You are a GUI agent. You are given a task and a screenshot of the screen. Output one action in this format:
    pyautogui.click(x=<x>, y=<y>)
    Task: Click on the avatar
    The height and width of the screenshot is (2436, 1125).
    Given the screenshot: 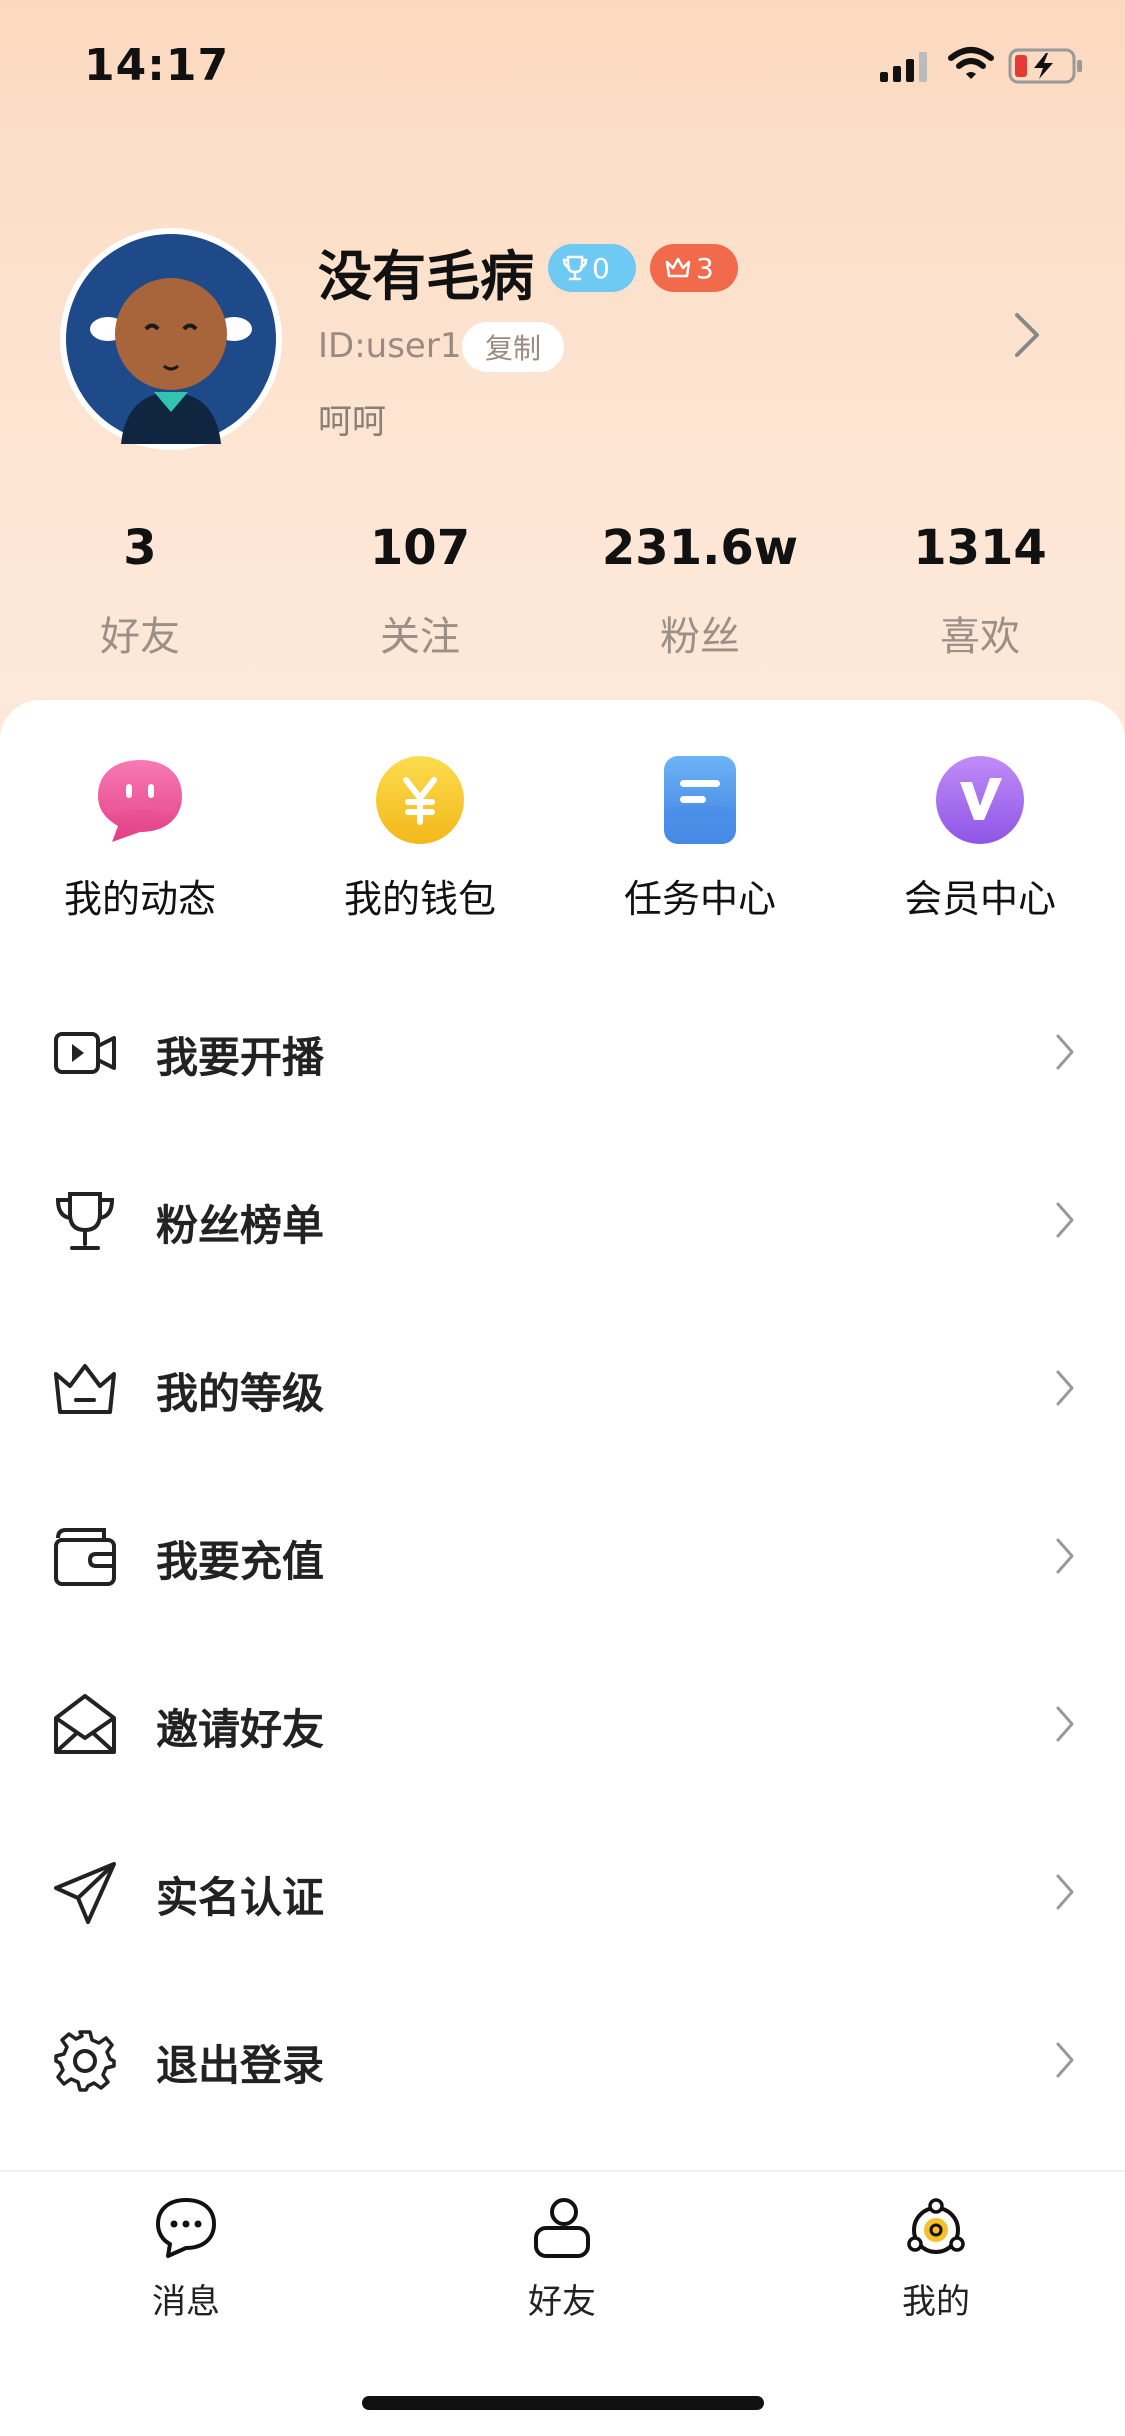 What is the action you would take?
    pyautogui.click(x=171, y=339)
    